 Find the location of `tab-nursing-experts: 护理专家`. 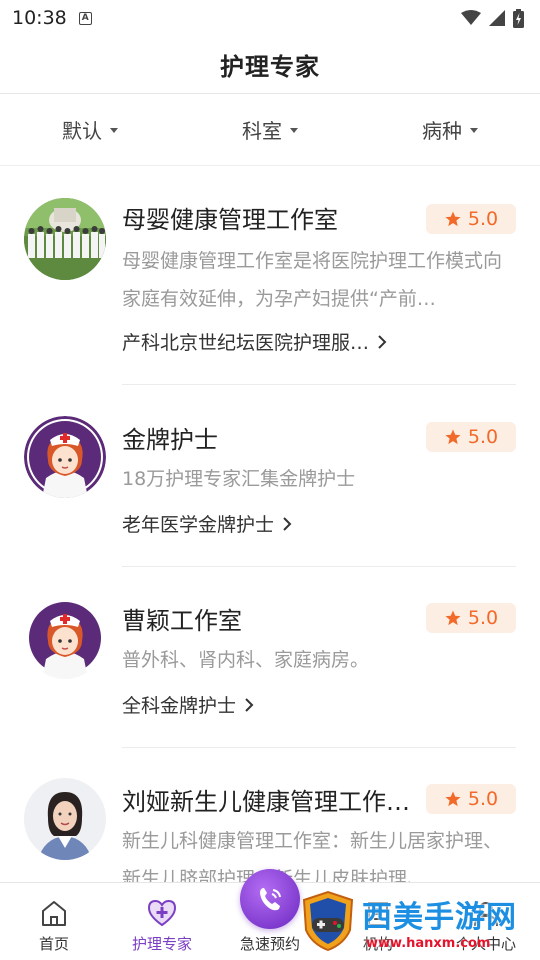

tab-nursing-experts: 护理专家 is located at coordinates (162, 921).